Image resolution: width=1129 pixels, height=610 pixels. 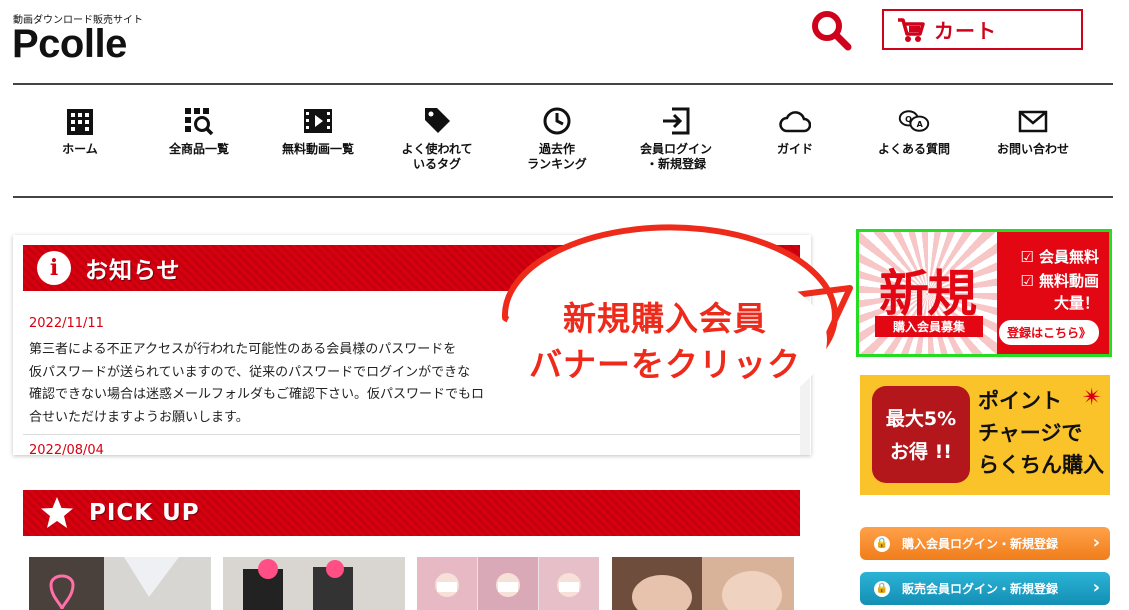 I want to click on news-title: お知らせ, so click(x=133, y=271).